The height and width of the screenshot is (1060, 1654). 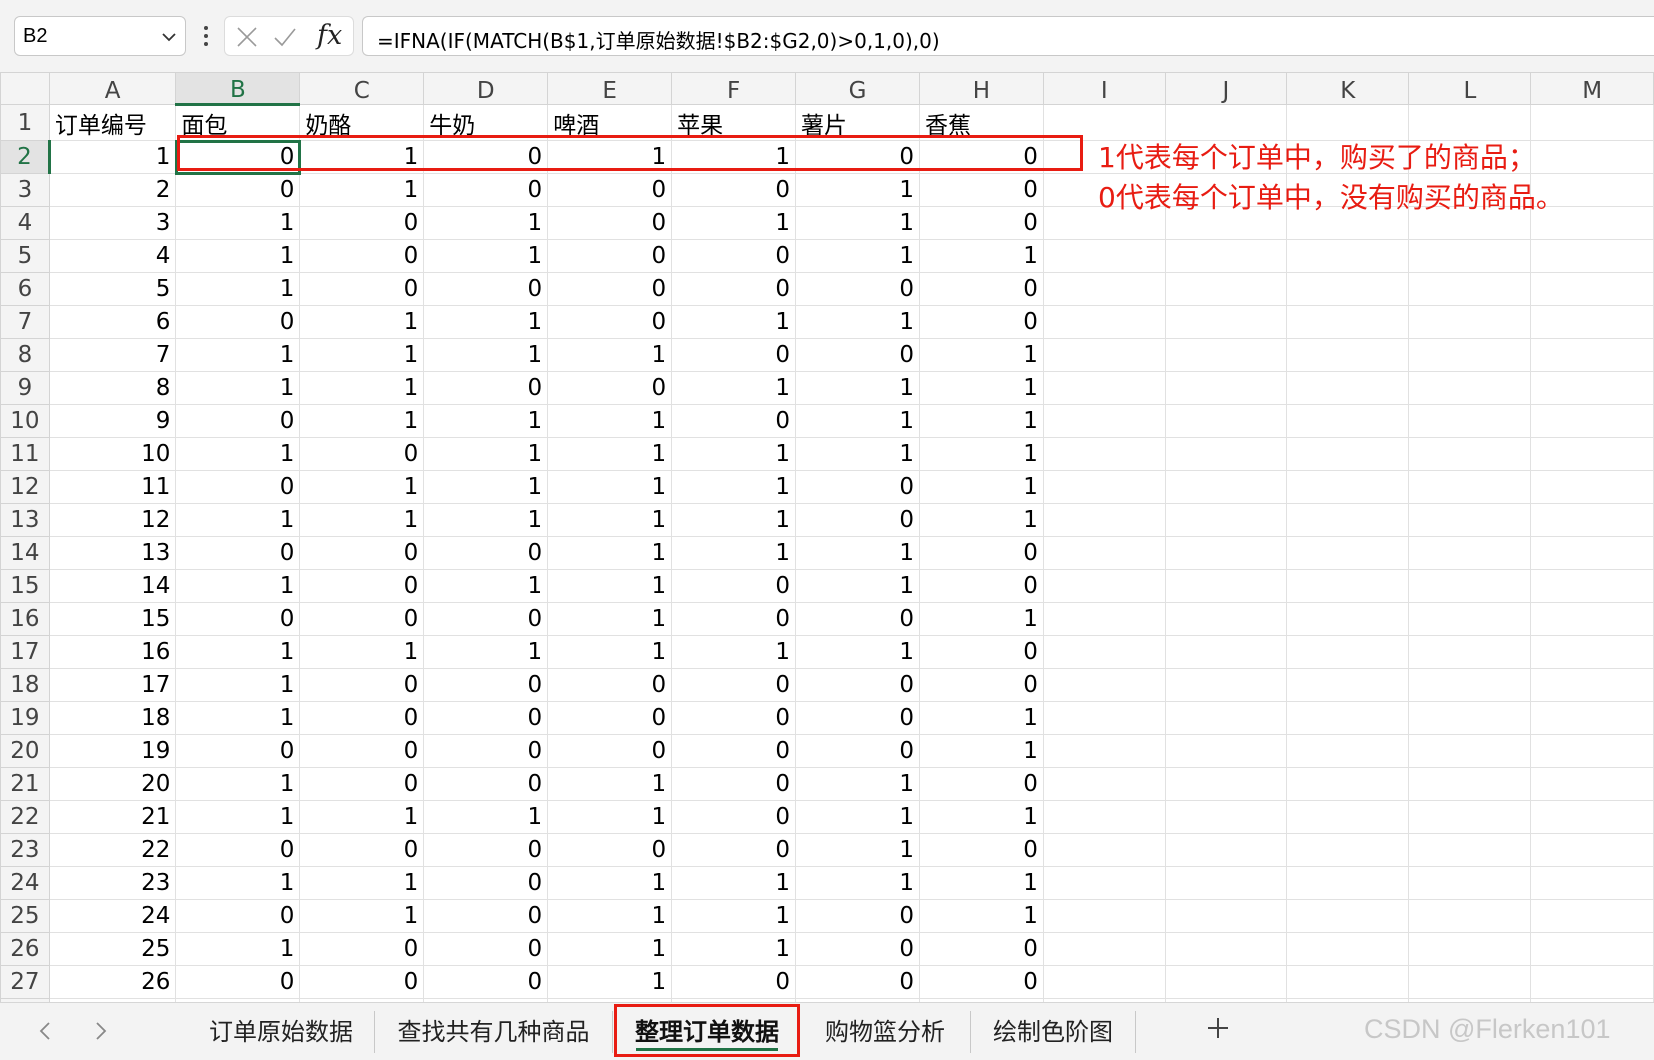 What do you see at coordinates (112, 122) in the screenshot?
I see `header-cell: 订单编号` at bounding box center [112, 122].